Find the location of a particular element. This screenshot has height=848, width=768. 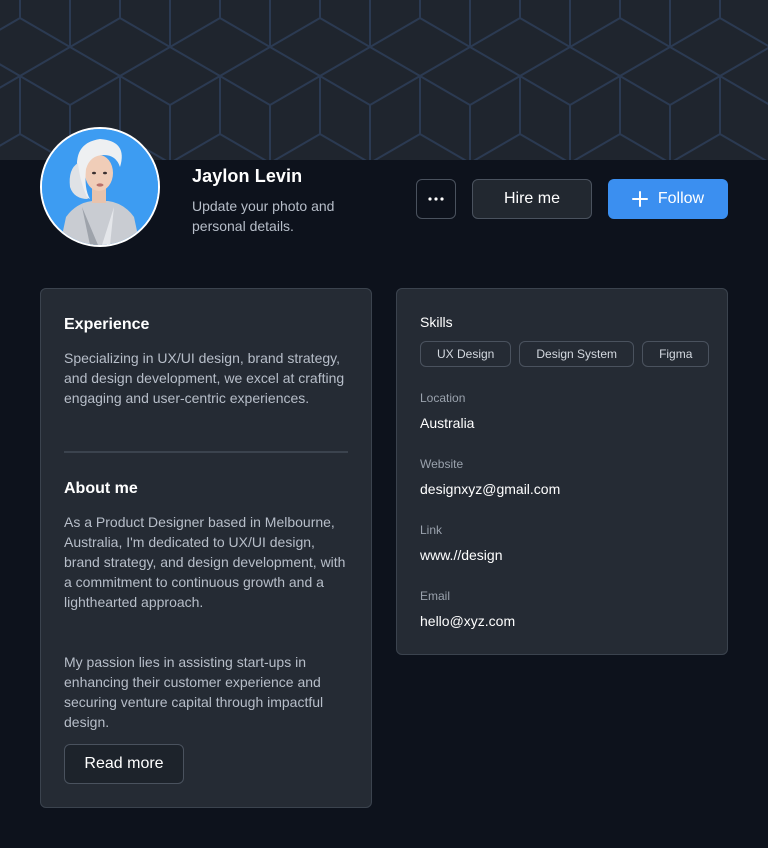

link-value: www.//design is located at coordinates (461, 555).